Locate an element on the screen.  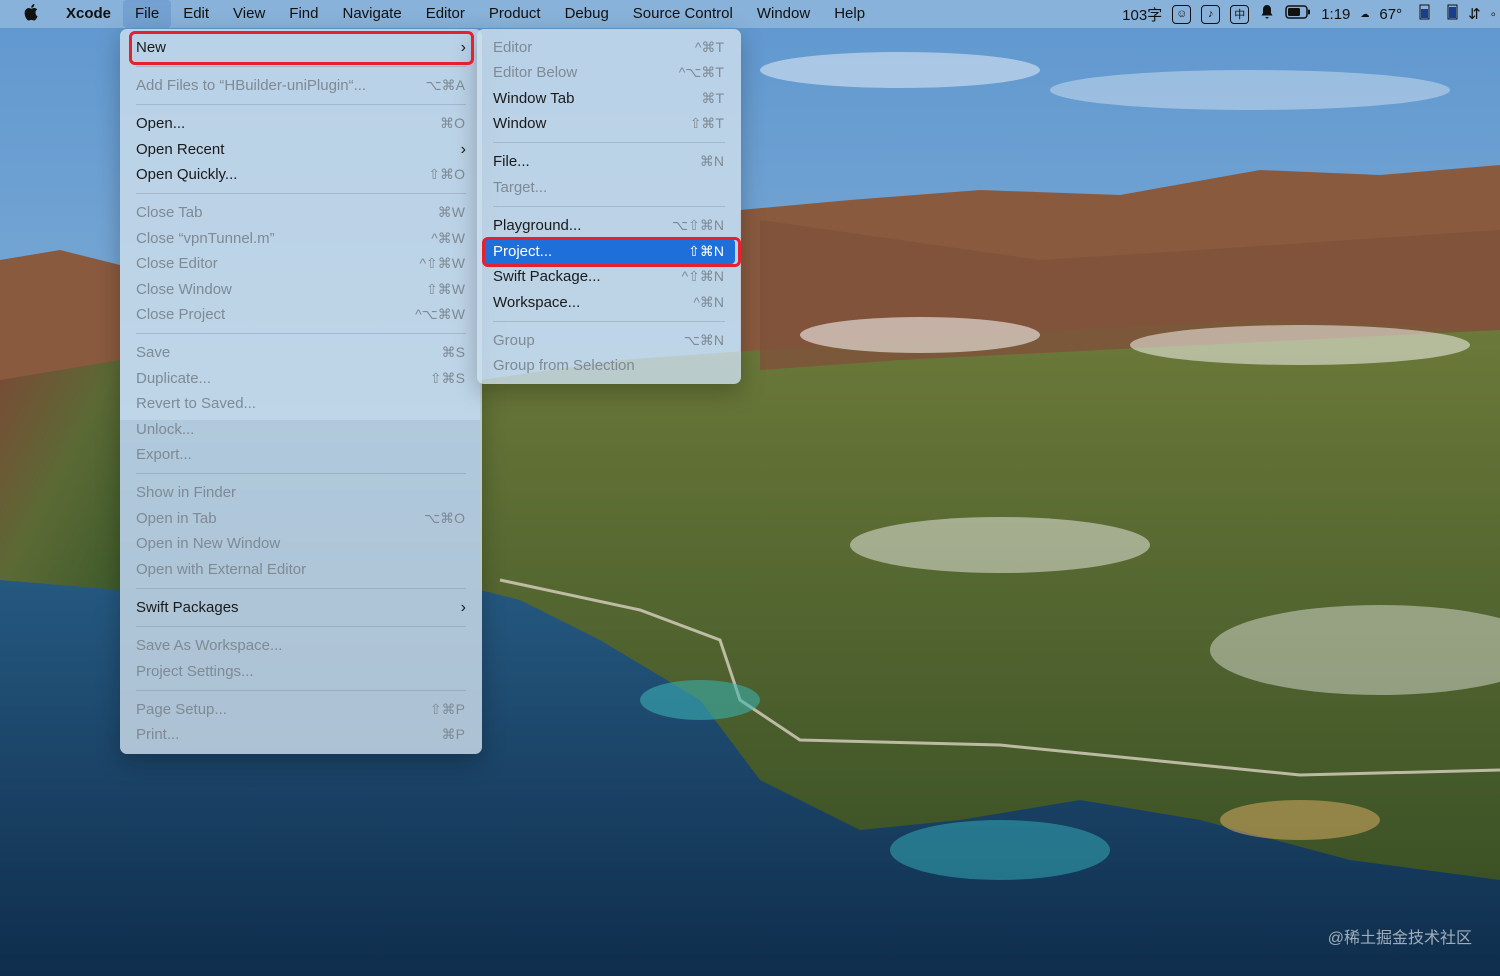
network-icon: ⇵ is located at coordinates (1474, 14).